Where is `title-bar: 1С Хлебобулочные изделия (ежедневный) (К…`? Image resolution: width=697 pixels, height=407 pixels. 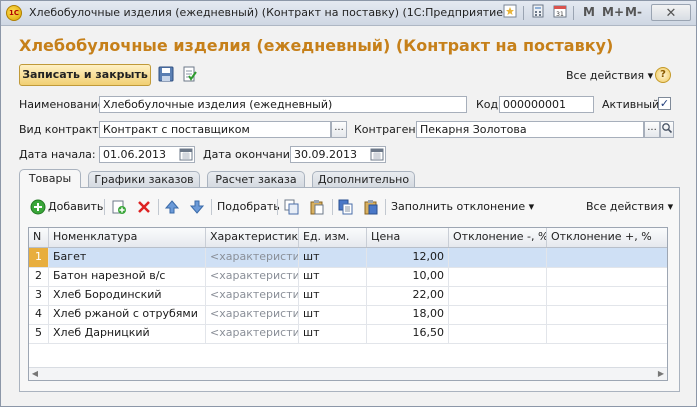
title-bar: 1С Хлебобулочные изделия (ежедневный) (К… is located at coordinates (348, 13).